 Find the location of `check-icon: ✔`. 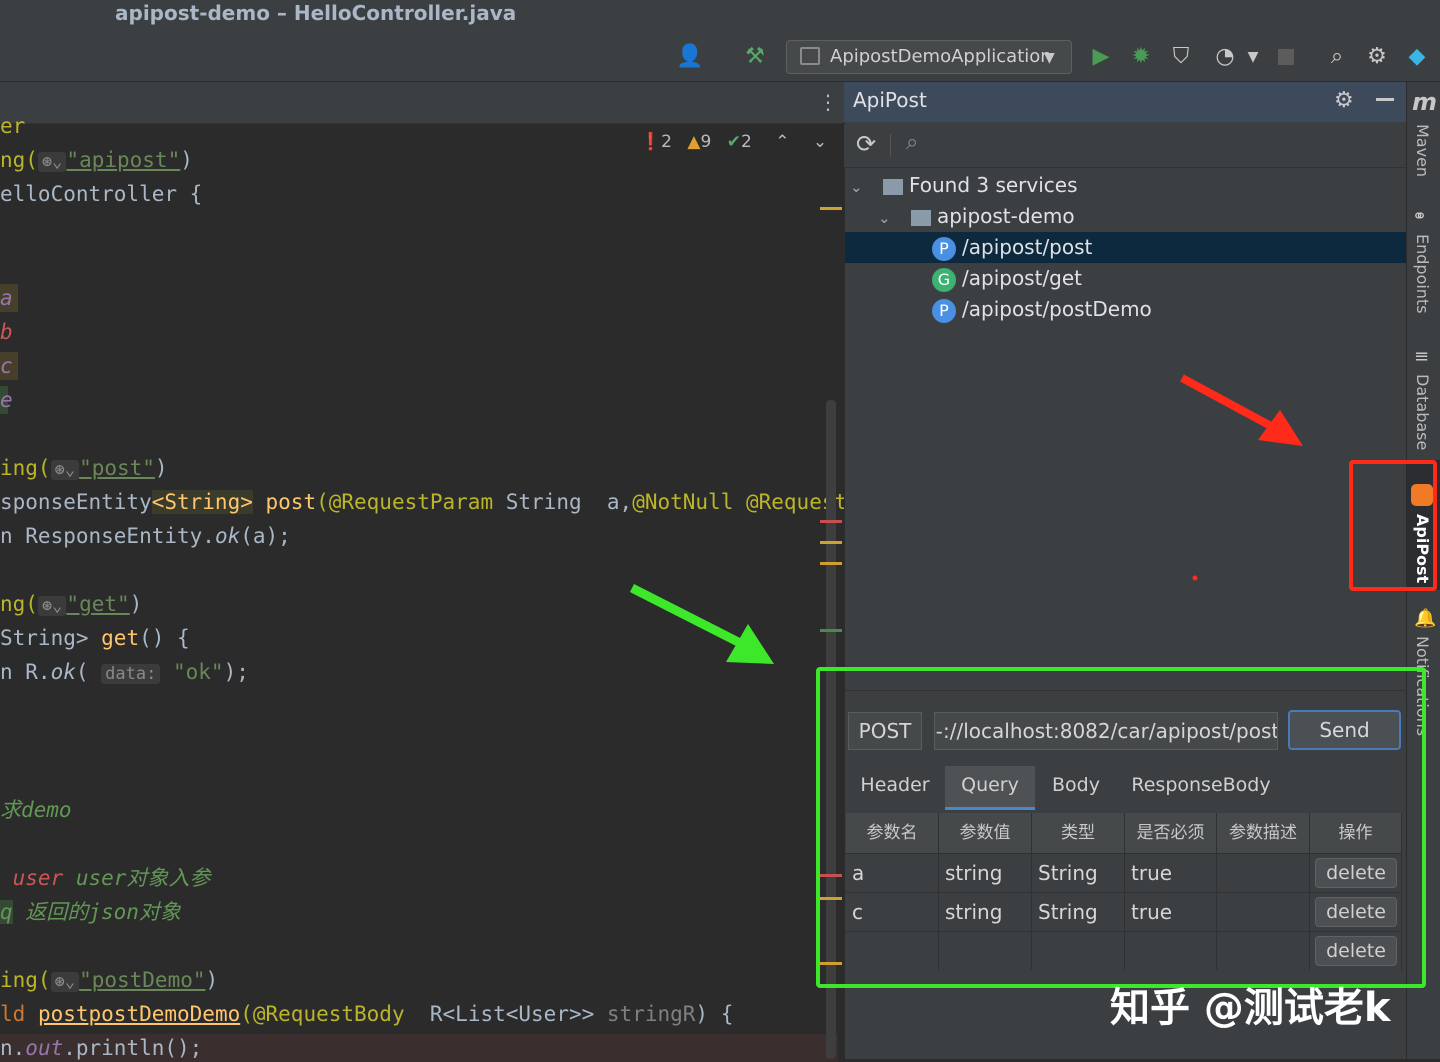

check-icon: ✔ is located at coordinates (733, 142).